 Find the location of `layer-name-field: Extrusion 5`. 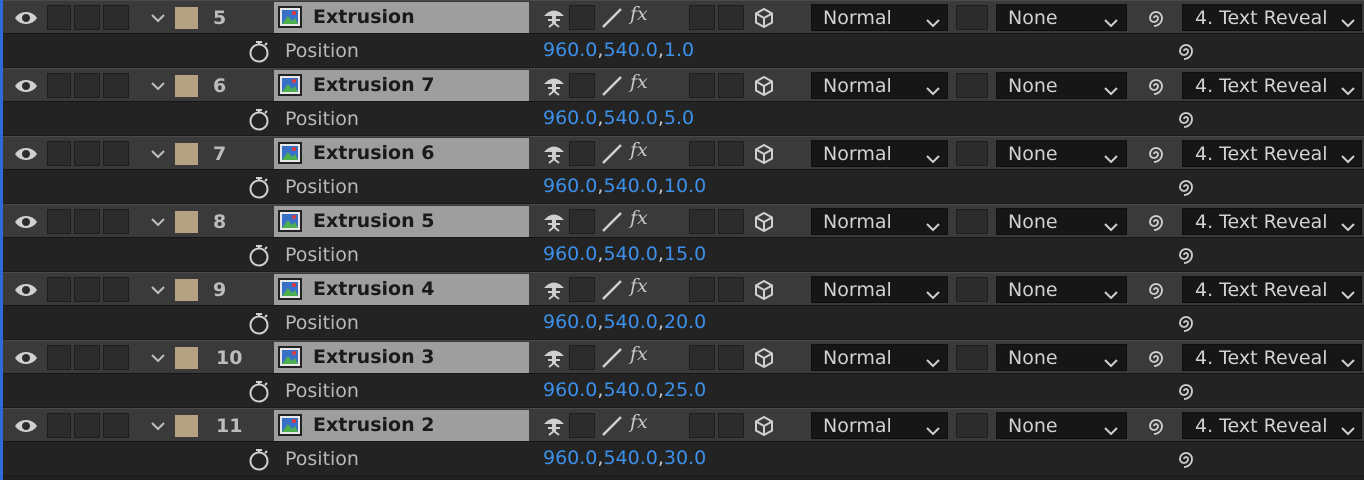

layer-name-field: Extrusion 5 is located at coordinates (401, 221).